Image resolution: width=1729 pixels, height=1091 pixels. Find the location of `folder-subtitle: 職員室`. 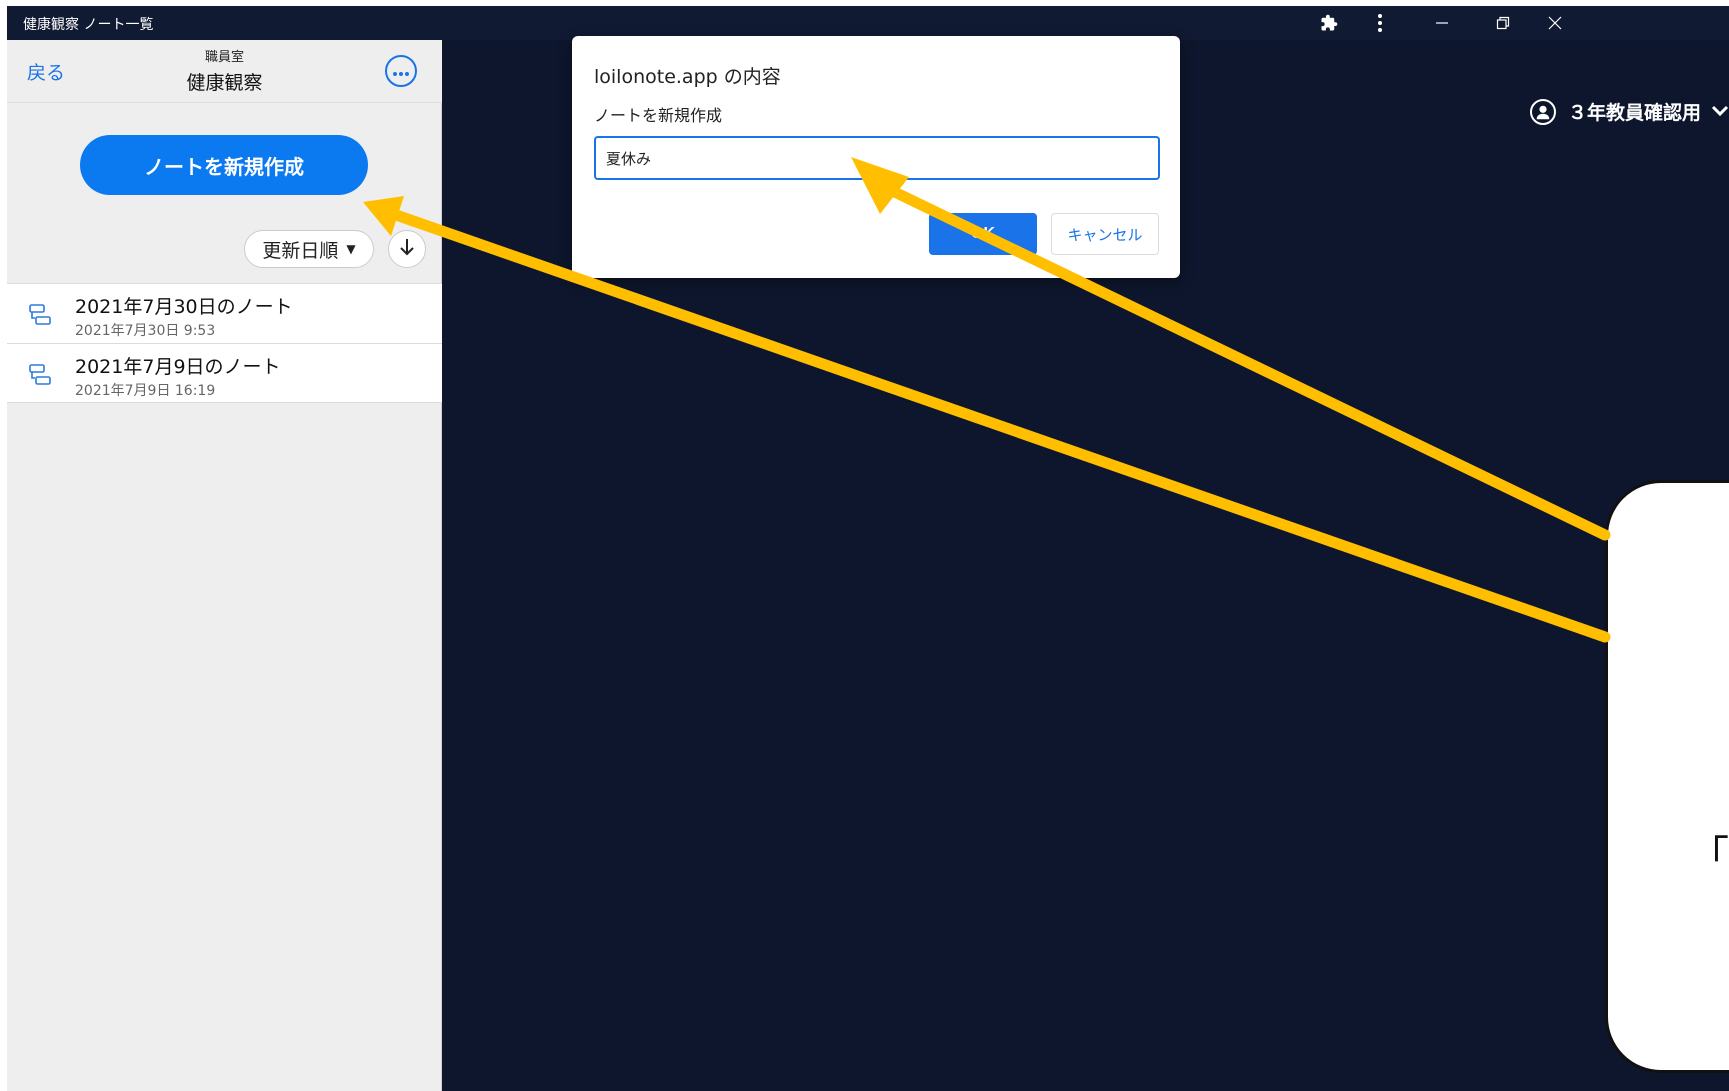

folder-subtitle: 職員室 is located at coordinates (224, 57).